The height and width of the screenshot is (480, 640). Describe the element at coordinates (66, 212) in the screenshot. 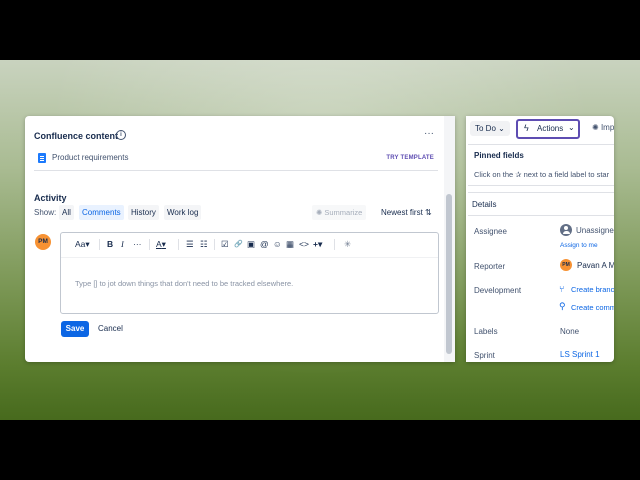

I see `filter-all: All` at that location.